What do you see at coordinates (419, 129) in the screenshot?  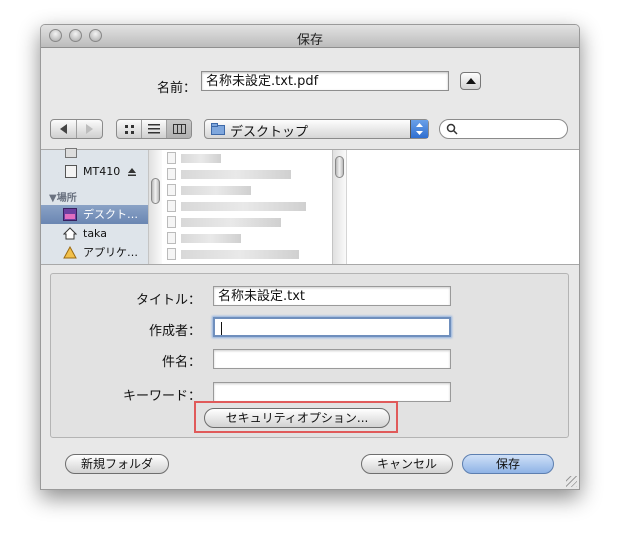 I see `stepper-icon` at bounding box center [419, 129].